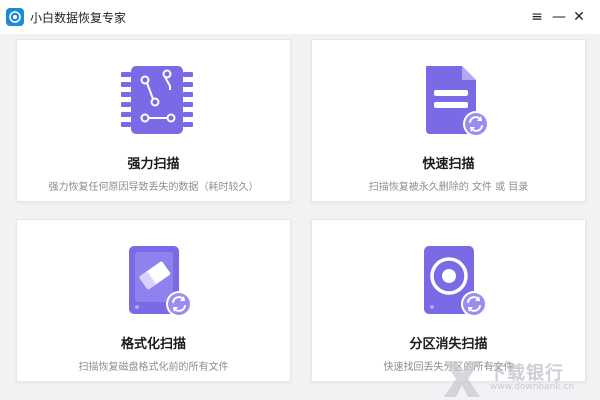 The image size is (600, 400). Describe the element at coordinates (157, 100) in the screenshot. I see `chip-icon` at that location.